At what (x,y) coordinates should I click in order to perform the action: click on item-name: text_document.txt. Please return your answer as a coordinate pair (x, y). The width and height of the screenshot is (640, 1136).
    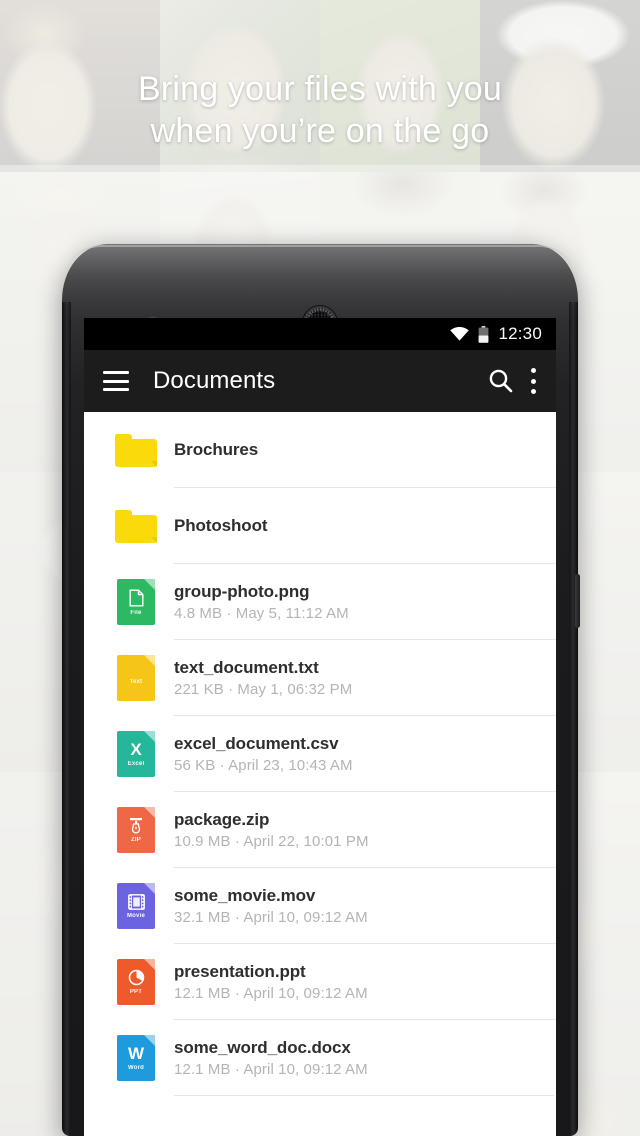
    Looking at the image, I should click on (246, 667).